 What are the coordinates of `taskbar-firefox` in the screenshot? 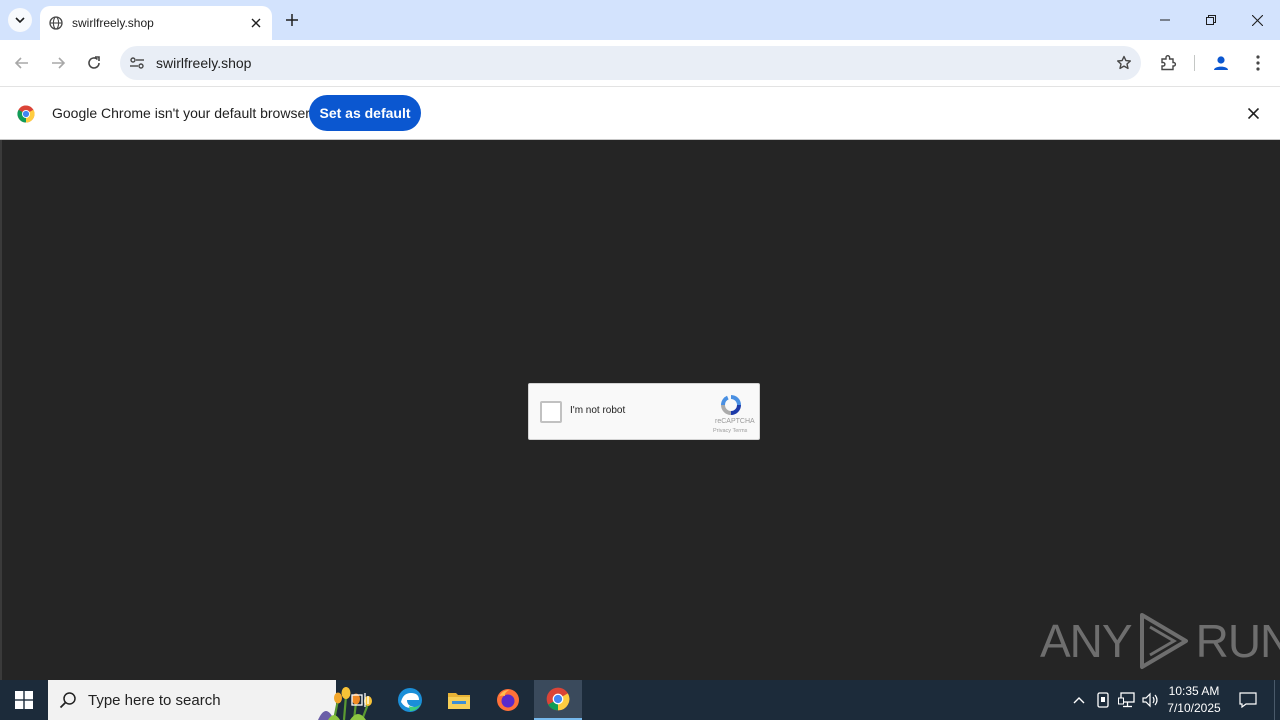 It's located at (508, 700).